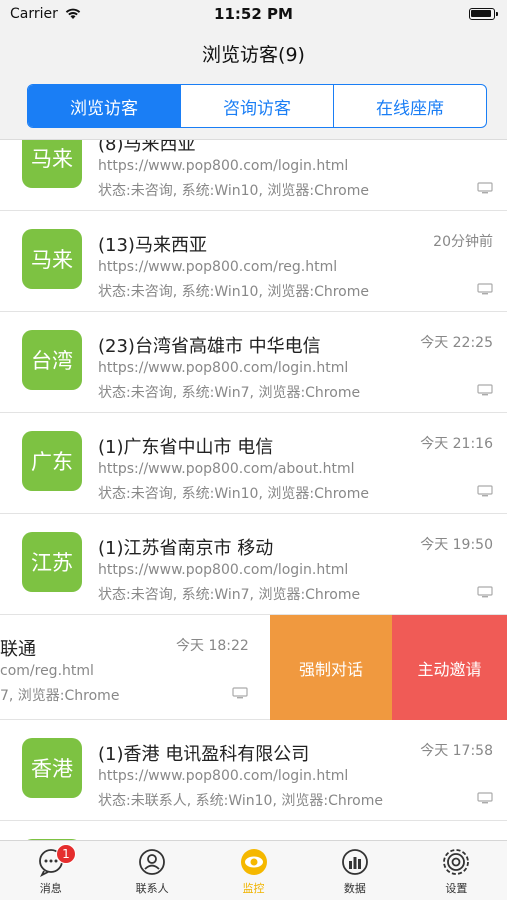  I want to click on tab-browsing-visitors: 浏览访客, so click(104, 106).